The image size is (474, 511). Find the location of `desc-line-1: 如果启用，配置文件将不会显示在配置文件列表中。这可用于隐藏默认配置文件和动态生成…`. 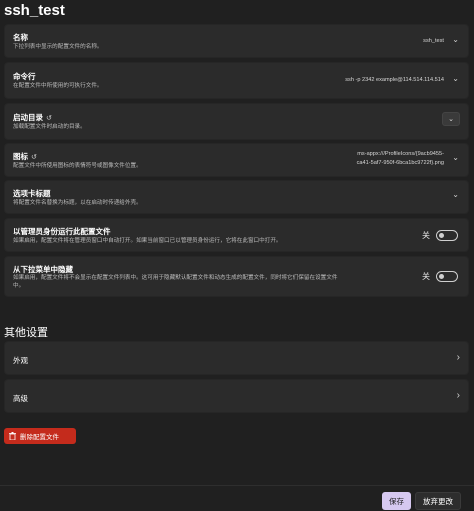

desc-line-1: 如果启用，配置文件将不会显示在配置文件列表中。这可用于隐藏默认配置文件和动态生成… is located at coordinates (175, 278).